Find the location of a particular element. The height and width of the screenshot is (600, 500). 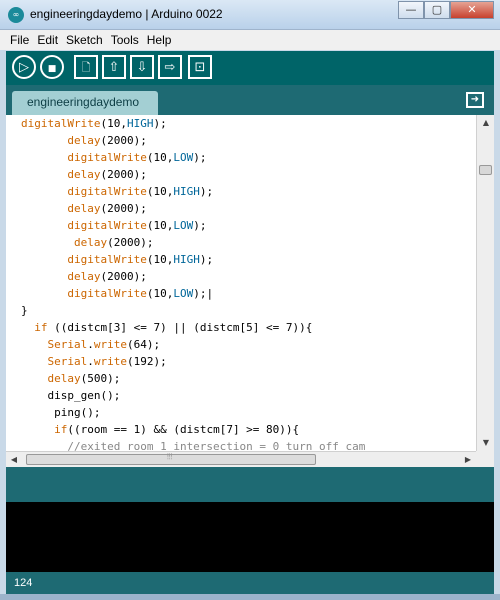

serial-monitor-button: ⊡ is located at coordinates (200, 67).